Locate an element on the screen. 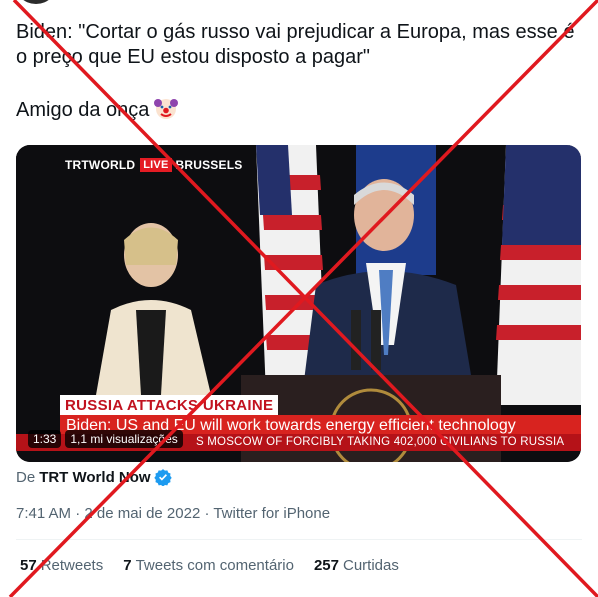 This screenshot has width=598, height=597. video-source: De TRT World Now is located at coordinates (94, 477).